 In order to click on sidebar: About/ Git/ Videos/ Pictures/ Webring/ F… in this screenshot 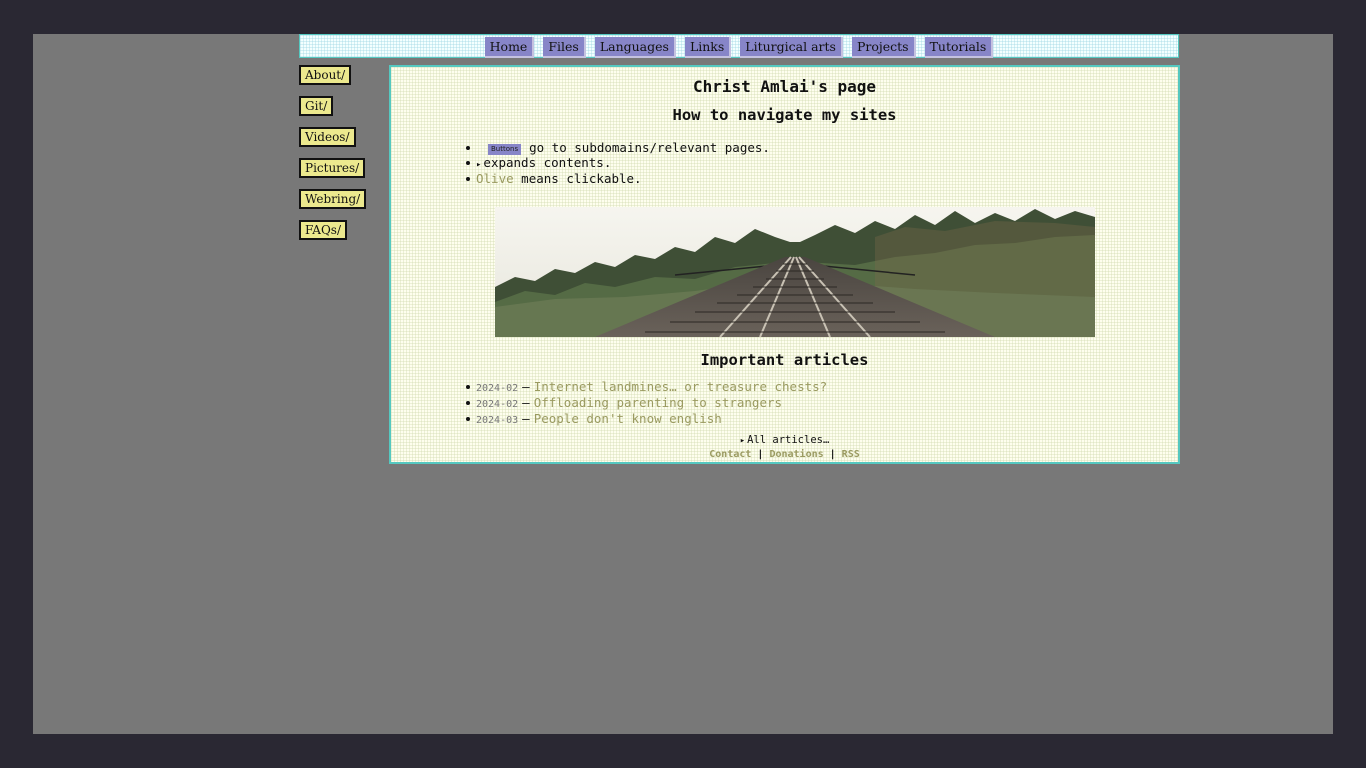, I will do `click(339, 158)`.